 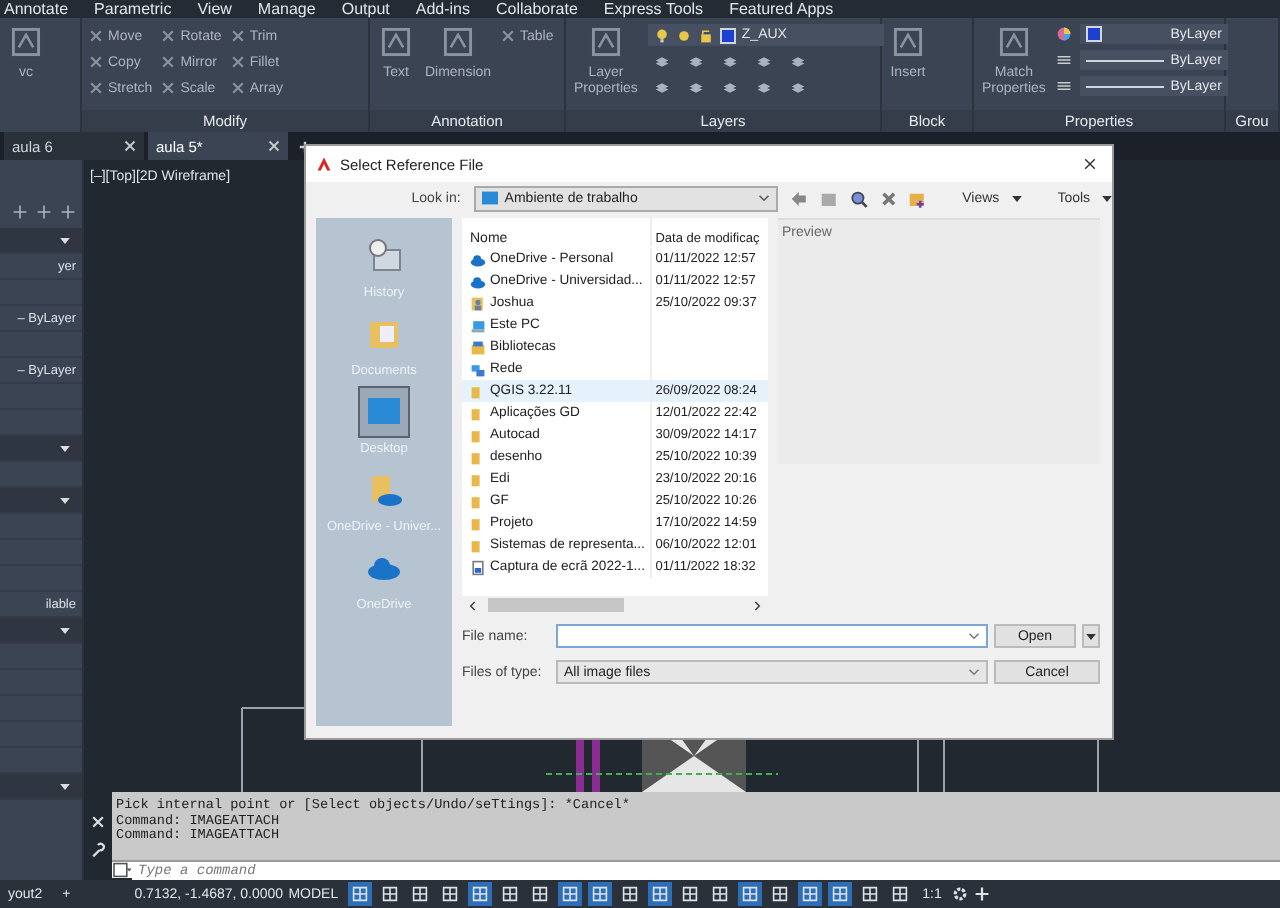 What do you see at coordinates (98, 850) in the screenshot?
I see `wrench-icon` at bounding box center [98, 850].